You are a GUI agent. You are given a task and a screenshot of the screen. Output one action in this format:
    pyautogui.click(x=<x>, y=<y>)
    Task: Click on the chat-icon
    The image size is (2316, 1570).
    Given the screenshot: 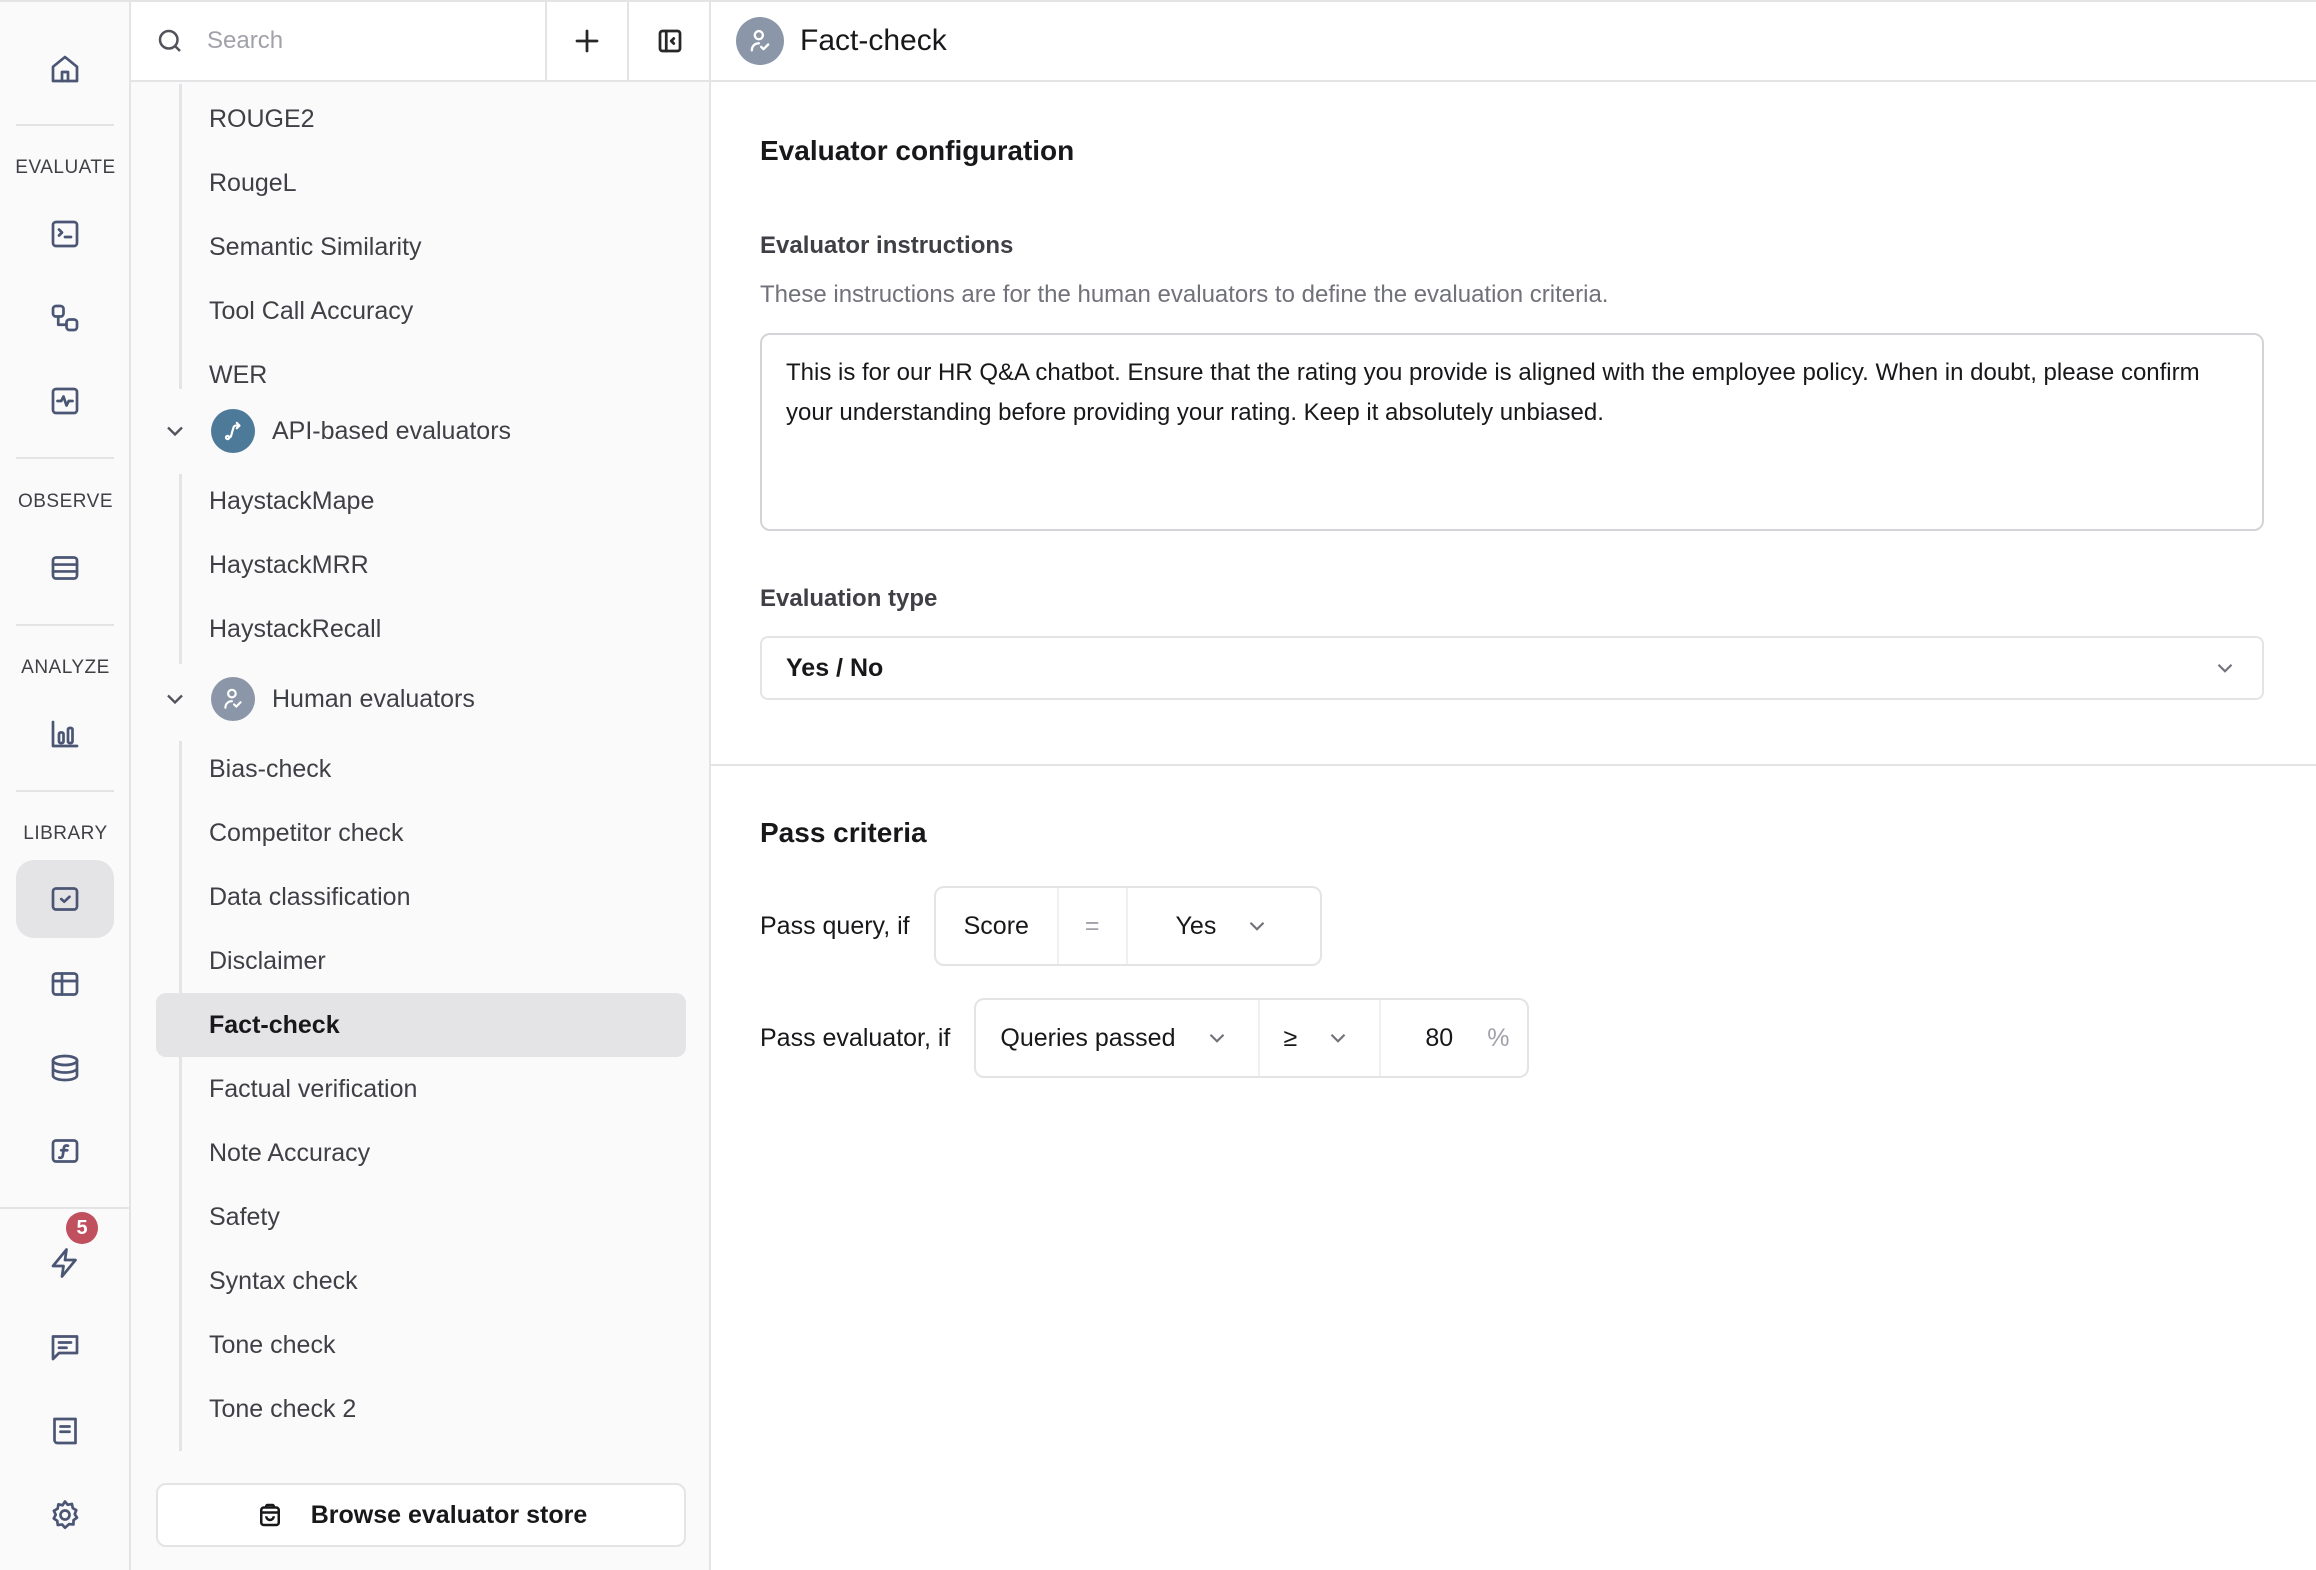 What is the action you would take?
    pyautogui.click(x=65, y=1348)
    